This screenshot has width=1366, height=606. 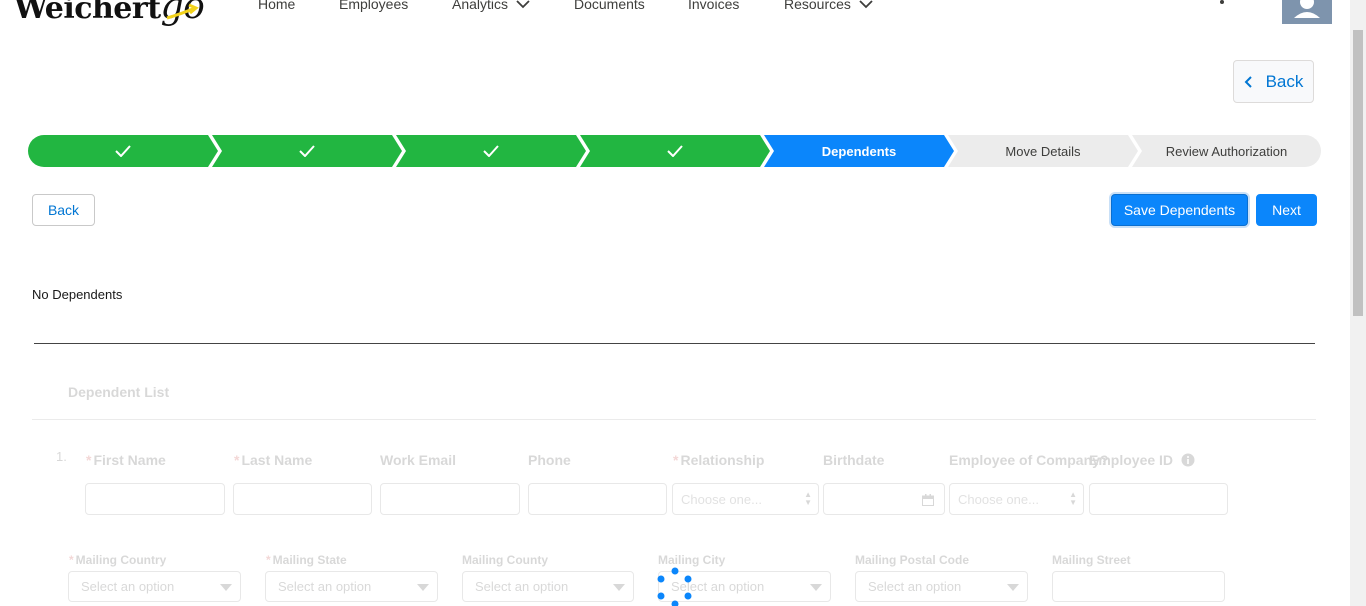 I want to click on mailing-postal-code-label: Mailing Postal Code, so click(x=912, y=560).